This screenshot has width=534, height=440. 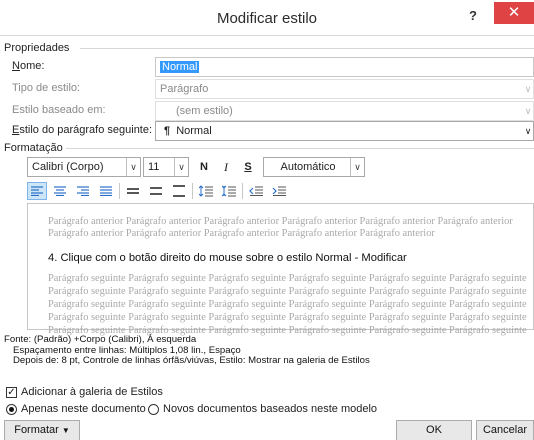 I want to click on font-color-value: Automático, so click(x=308, y=167).